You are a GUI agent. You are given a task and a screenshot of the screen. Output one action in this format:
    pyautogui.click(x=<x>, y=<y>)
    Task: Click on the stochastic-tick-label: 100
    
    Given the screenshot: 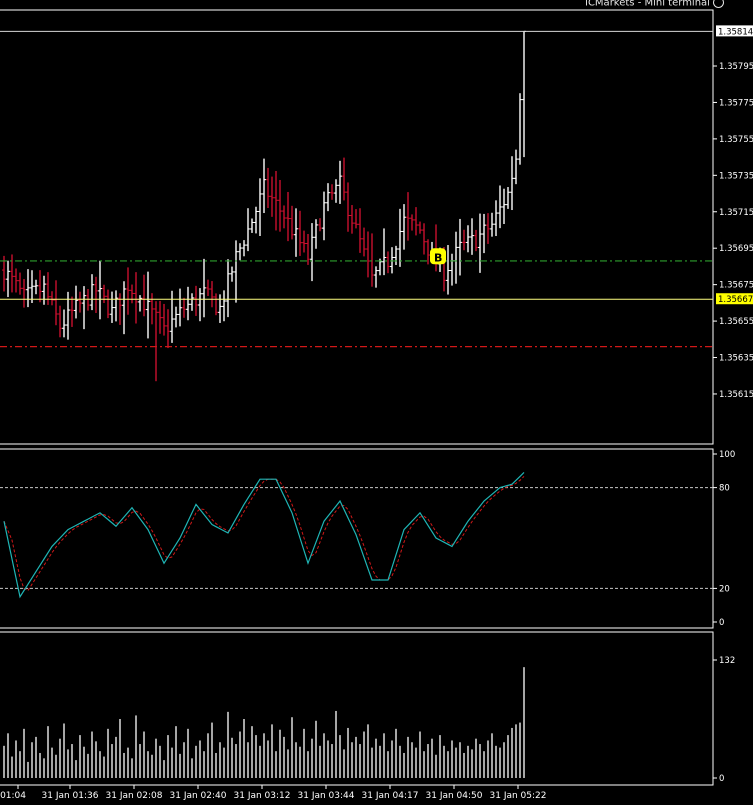 What is the action you would take?
    pyautogui.click(x=727, y=455)
    